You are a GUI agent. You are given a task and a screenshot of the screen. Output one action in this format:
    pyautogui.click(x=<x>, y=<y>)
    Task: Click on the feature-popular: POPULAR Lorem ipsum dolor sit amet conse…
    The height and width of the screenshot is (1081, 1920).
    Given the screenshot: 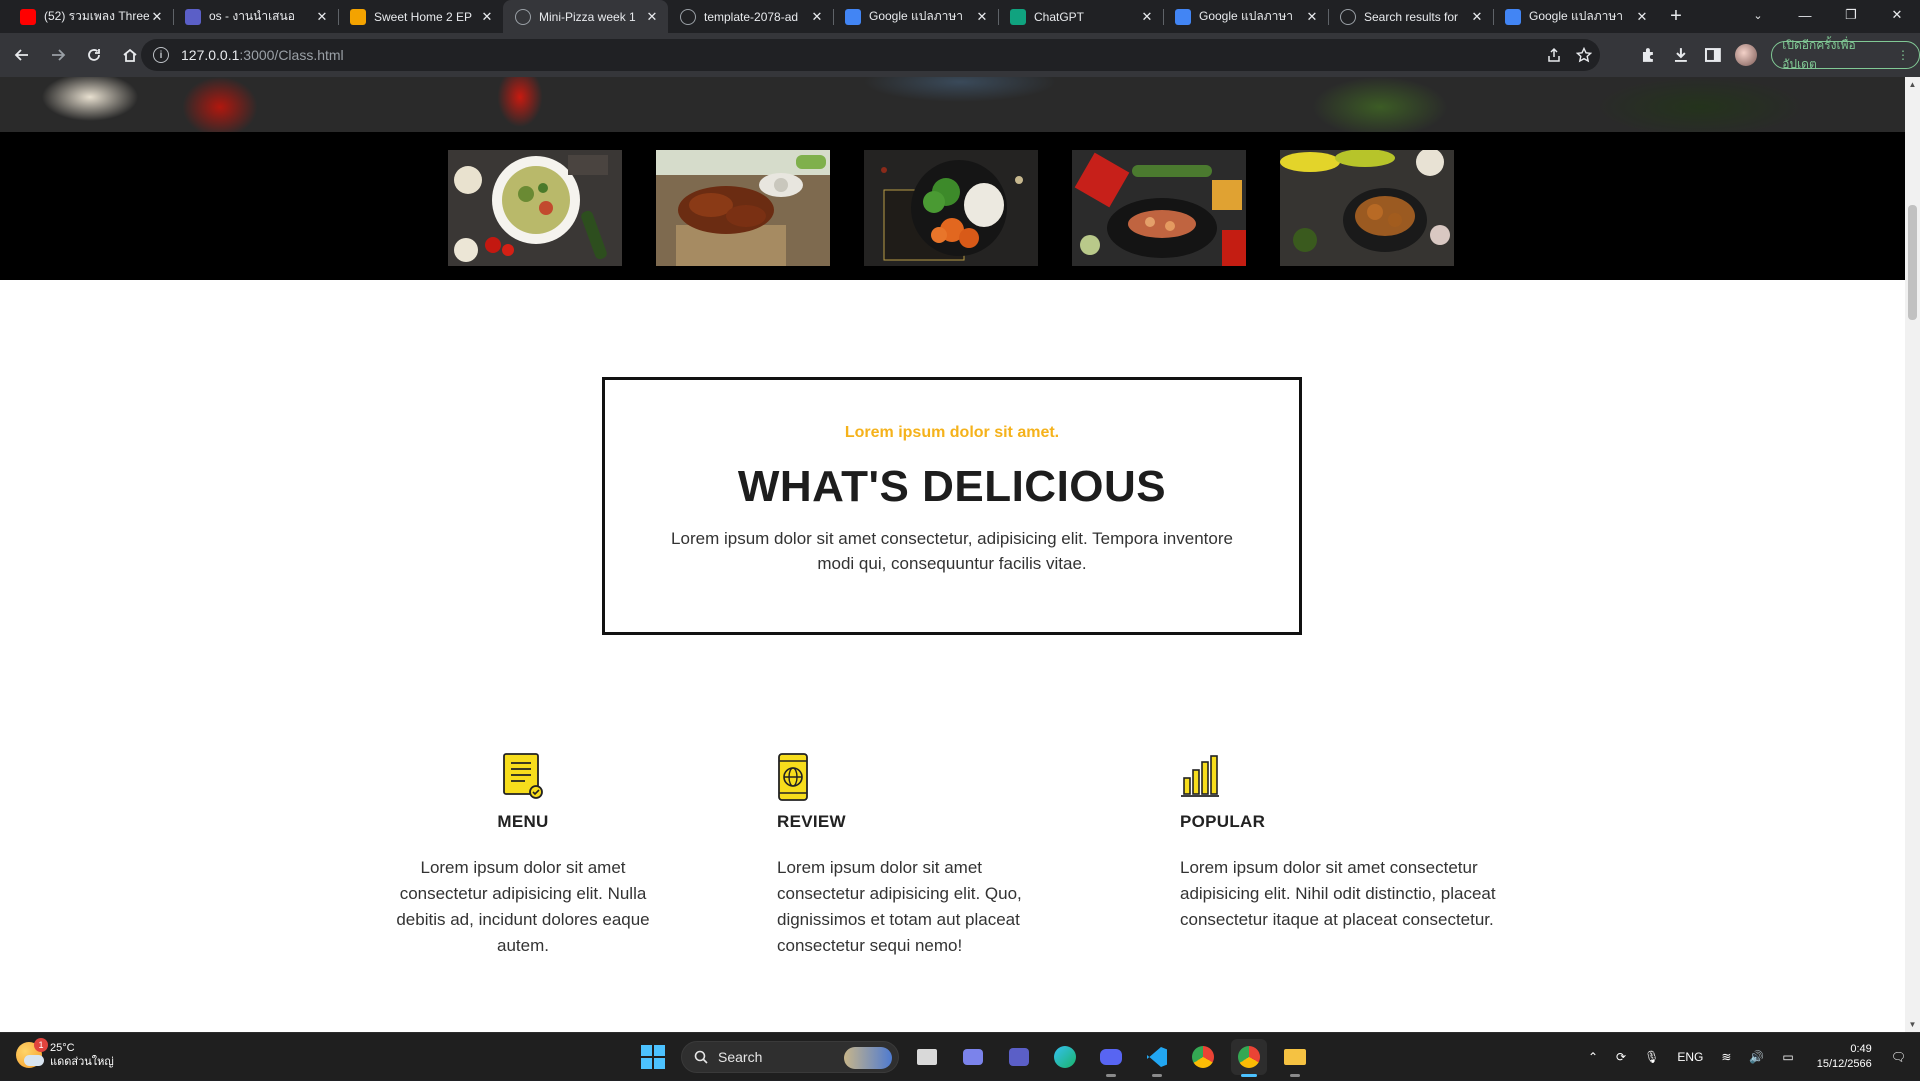 What is the action you would take?
    pyautogui.click(x=1340, y=842)
    